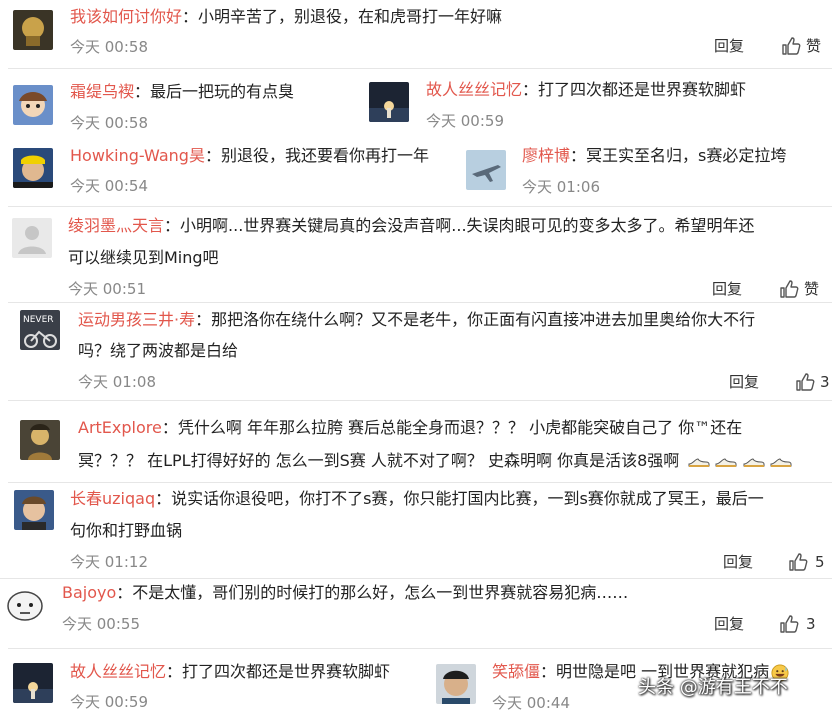 The width and height of the screenshot is (832, 717). Describe the element at coordinates (109, 186) in the screenshot. I see `comment-time: 今天 00:54` at that location.